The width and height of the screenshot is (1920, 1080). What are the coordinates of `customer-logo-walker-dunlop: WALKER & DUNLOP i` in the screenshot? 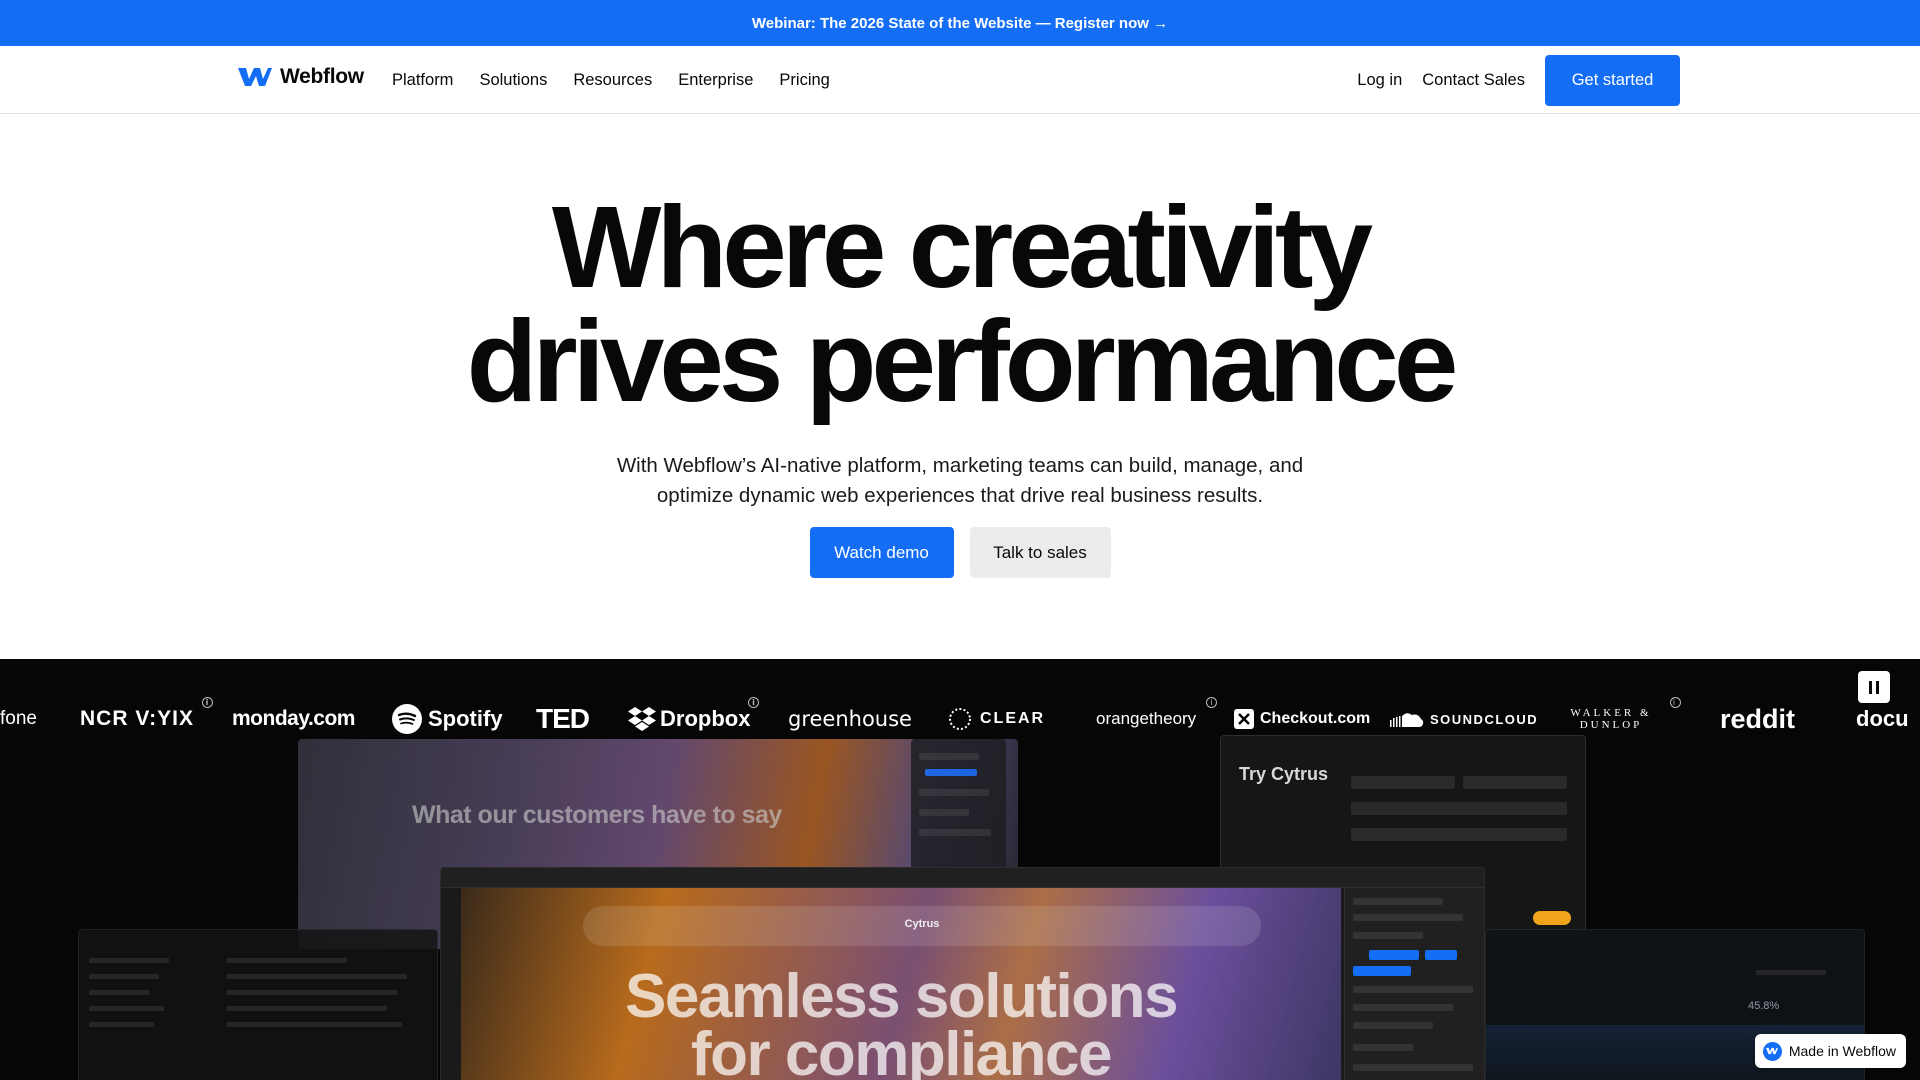 It's located at (1623, 719).